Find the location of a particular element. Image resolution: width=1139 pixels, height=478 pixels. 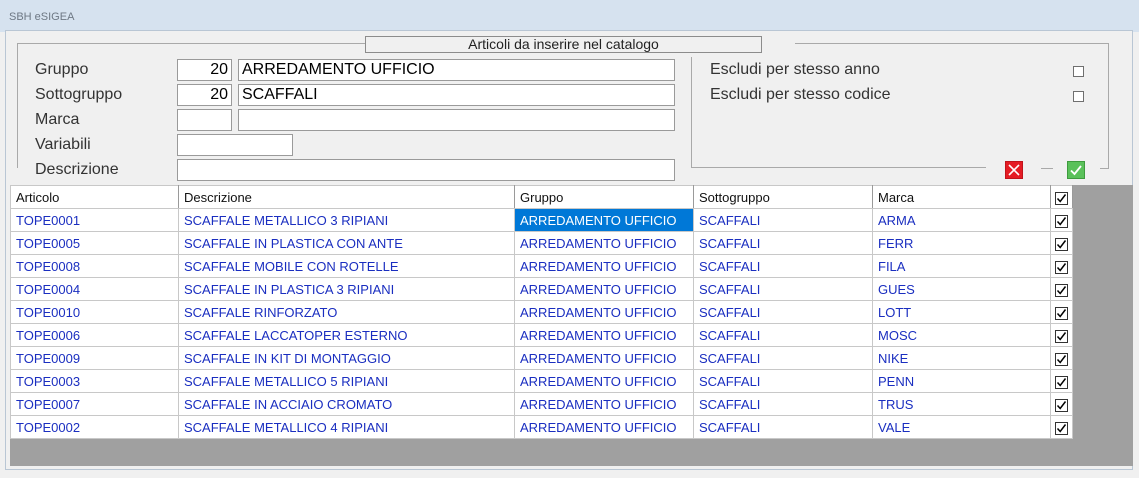

escludi-codice-checkbox is located at coordinates (1078, 96).